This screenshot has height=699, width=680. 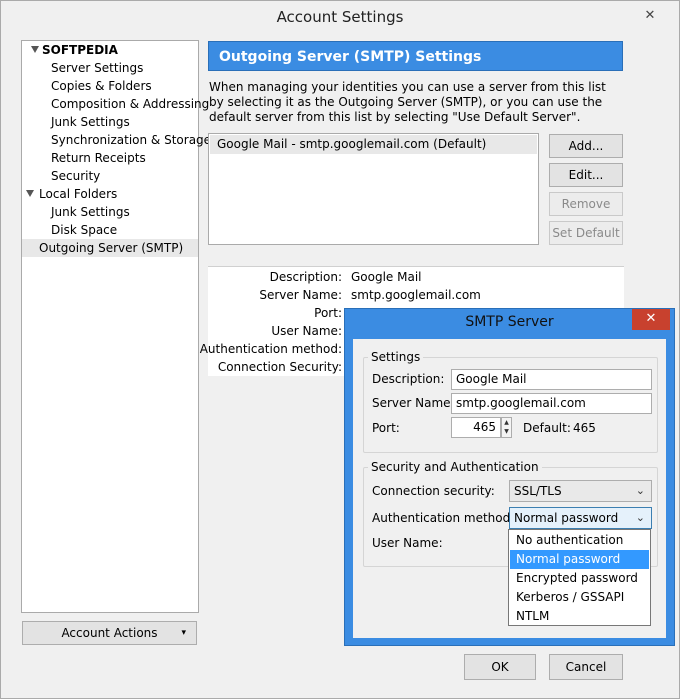 I want to click on tree-item-outgoing-server: Outgoing Server (SMTP), so click(x=110, y=248).